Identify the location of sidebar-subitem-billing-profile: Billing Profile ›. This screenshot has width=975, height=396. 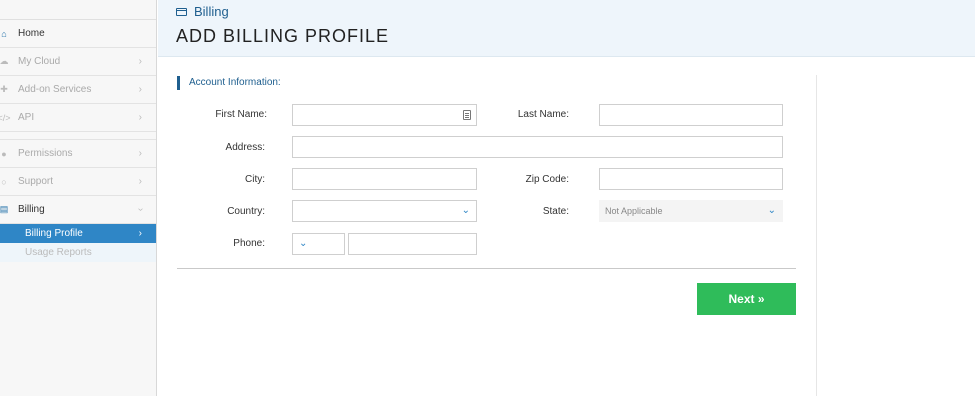
(78, 233).